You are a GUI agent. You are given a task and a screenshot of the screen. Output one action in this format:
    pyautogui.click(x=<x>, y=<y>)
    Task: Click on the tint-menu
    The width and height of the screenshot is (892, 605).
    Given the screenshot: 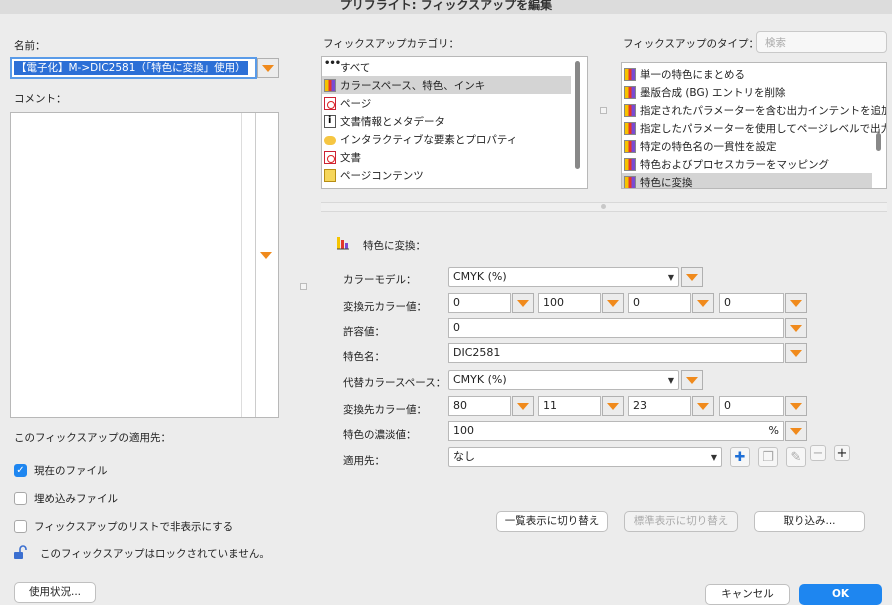 What is the action you would take?
    pyautogui.click(x=796, y=431)
    